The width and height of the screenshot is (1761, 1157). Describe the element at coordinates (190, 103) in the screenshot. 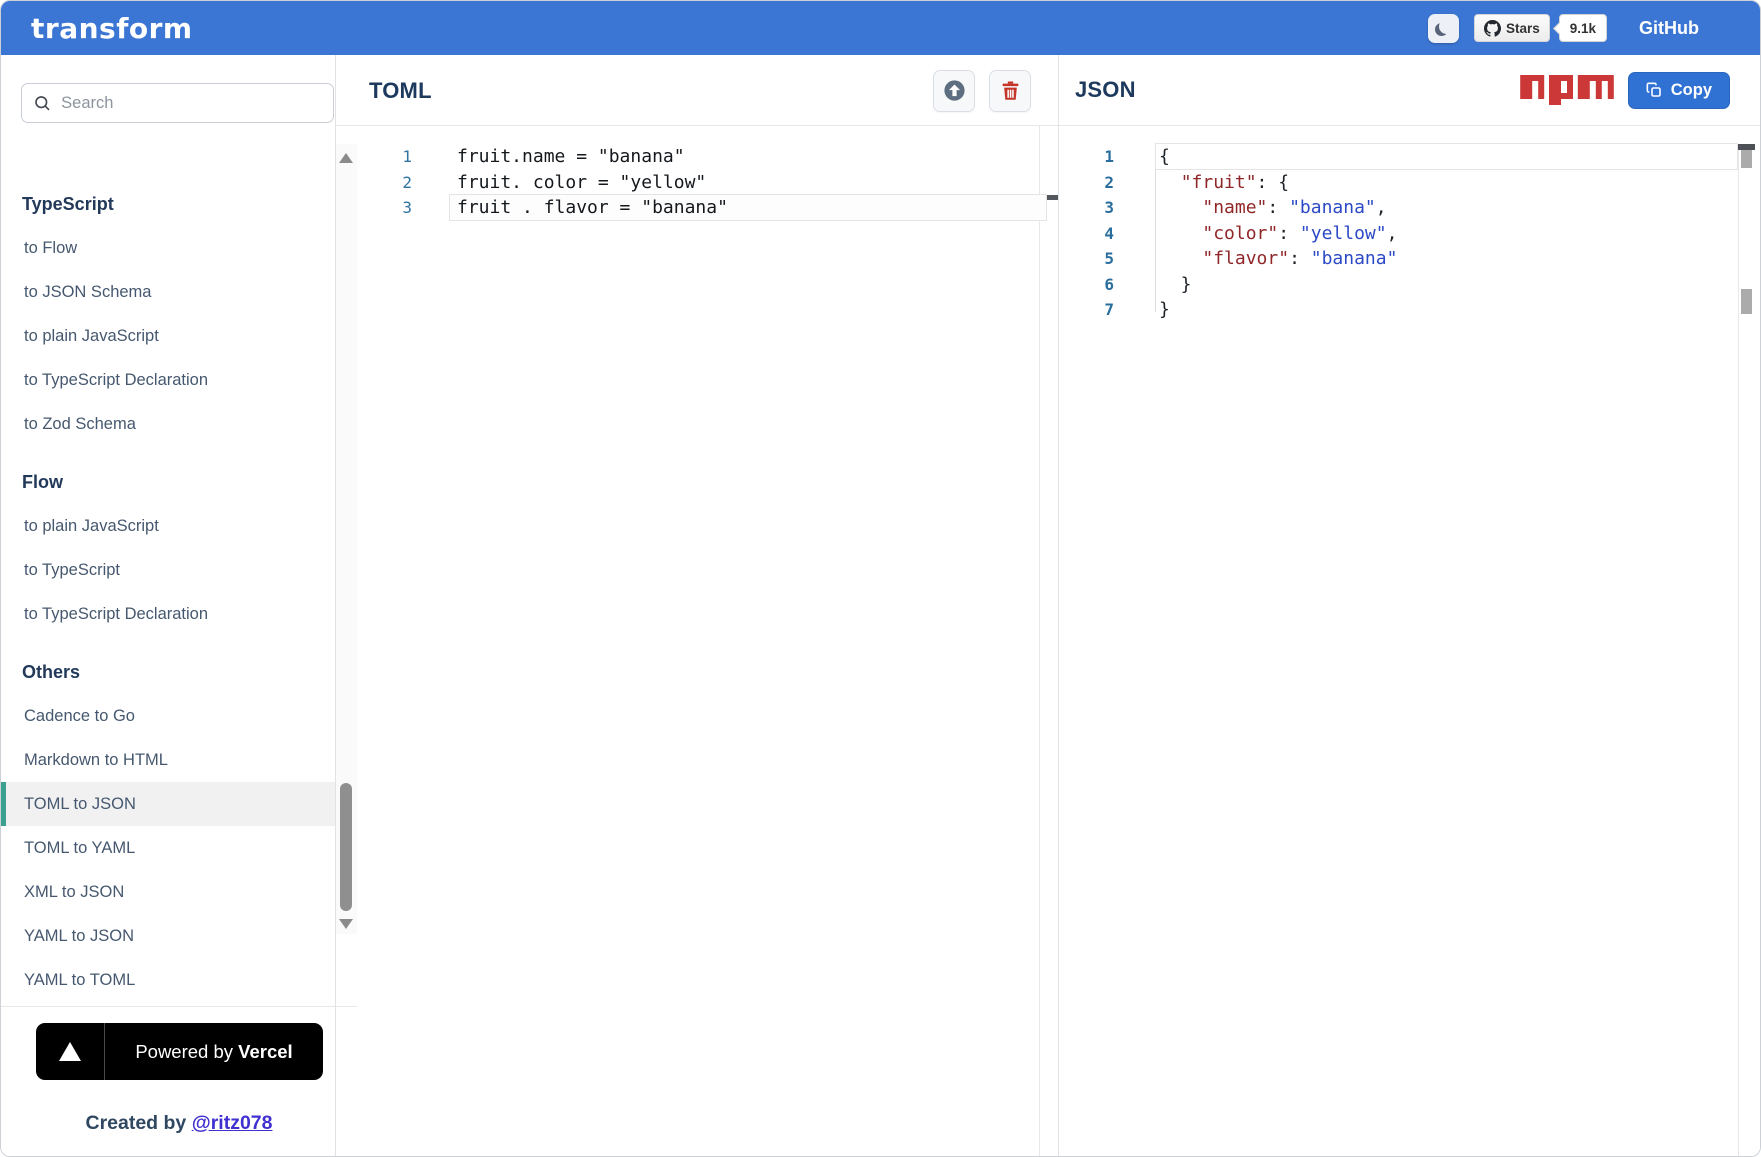

I see `search-input` at that location.